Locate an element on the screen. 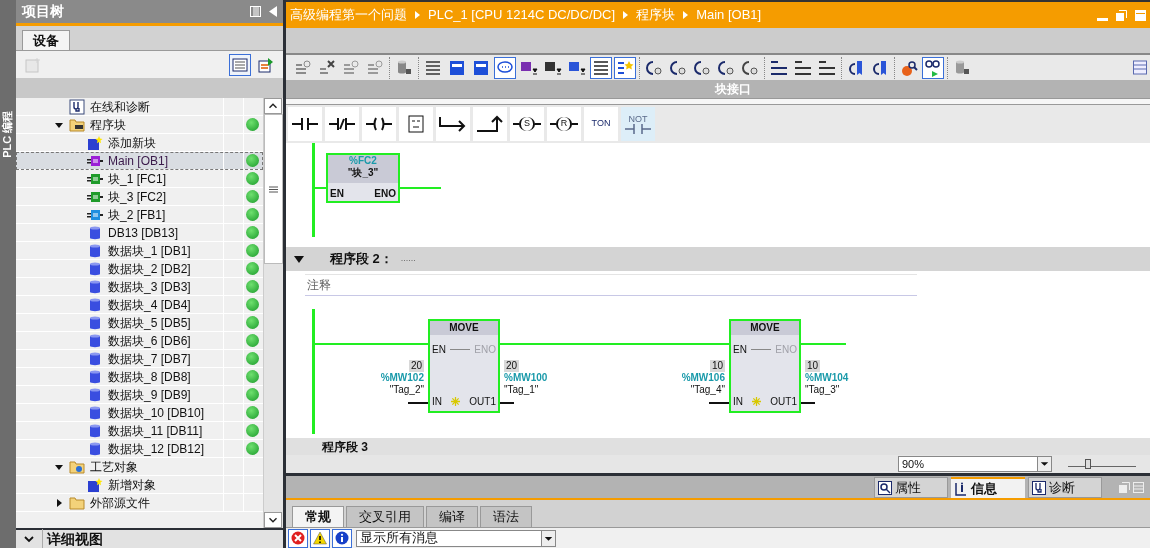 The width and height of the screenshot is (1150, 548). inspector-subtab: 语法 is located at coordinates (506, 516).